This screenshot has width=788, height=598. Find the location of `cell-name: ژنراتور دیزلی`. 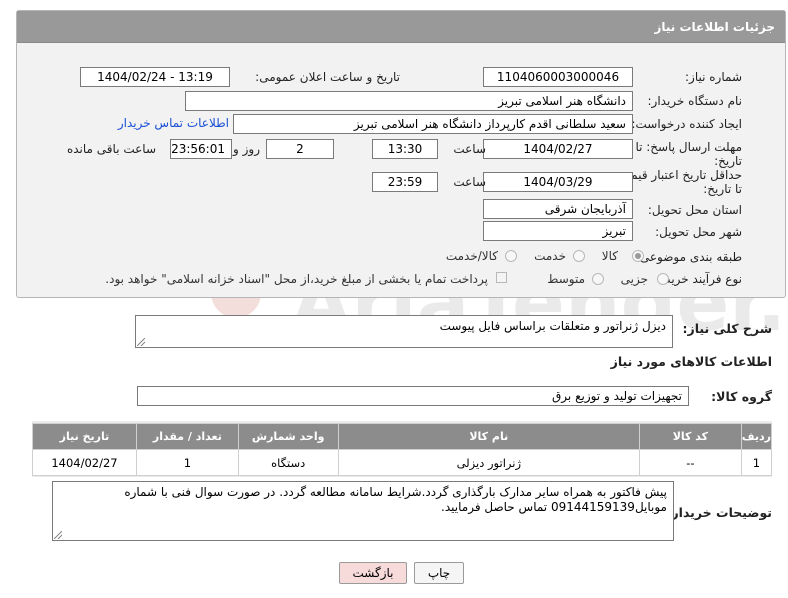

cell-name: ژنراتور دیزلی is located at coordinates (488, 462).